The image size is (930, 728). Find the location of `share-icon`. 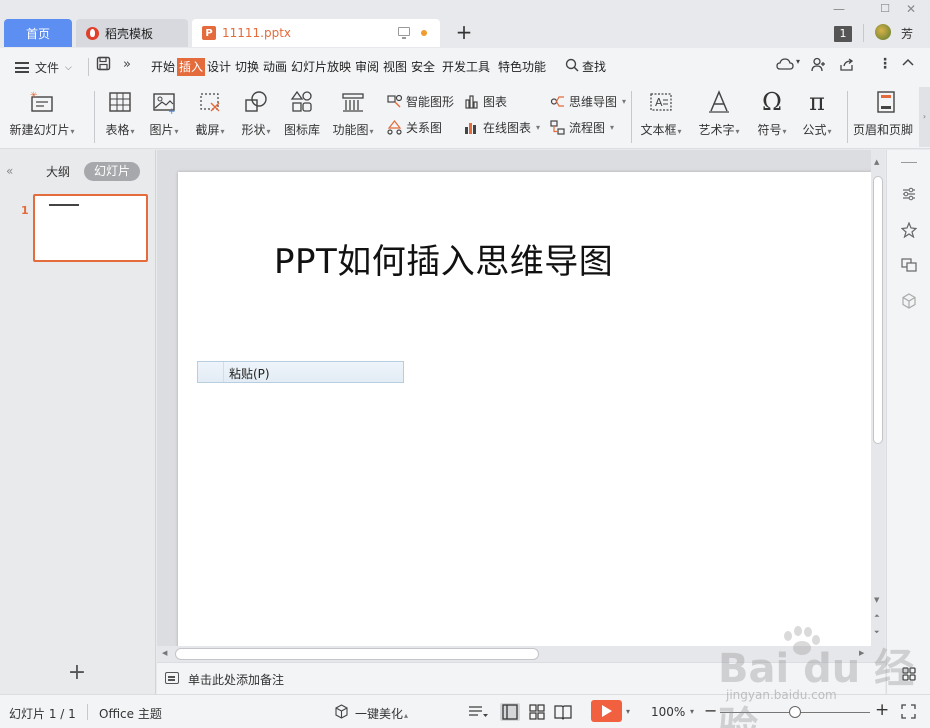

share-icon is located at coordinates (847, 66).